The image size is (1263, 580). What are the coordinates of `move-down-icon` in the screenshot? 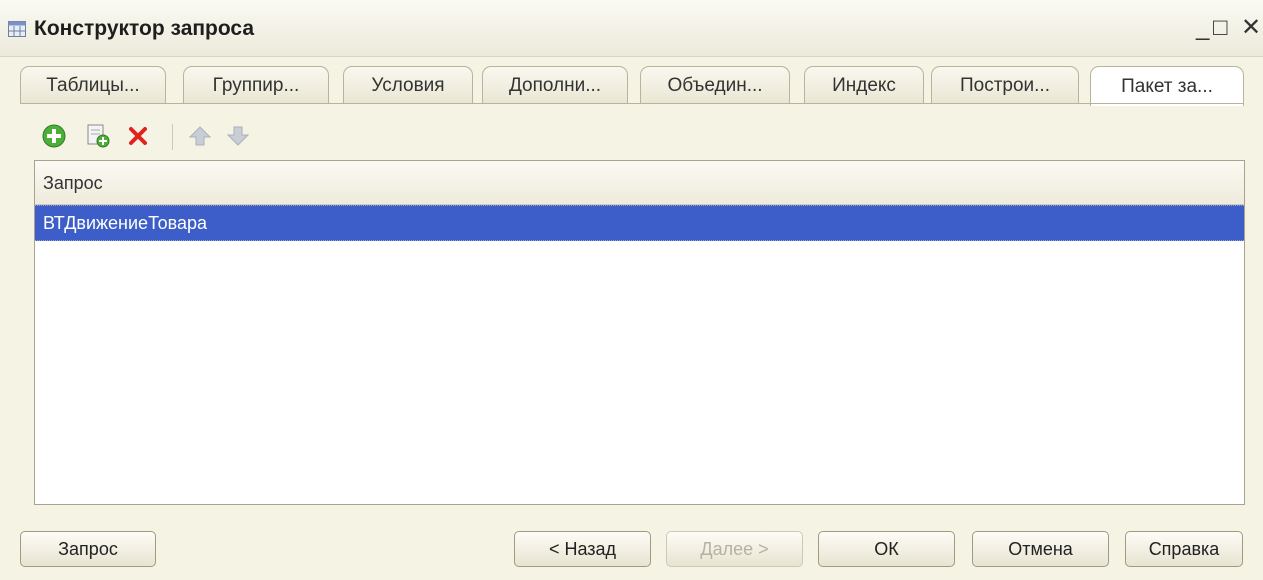 It's located at (238, 136).